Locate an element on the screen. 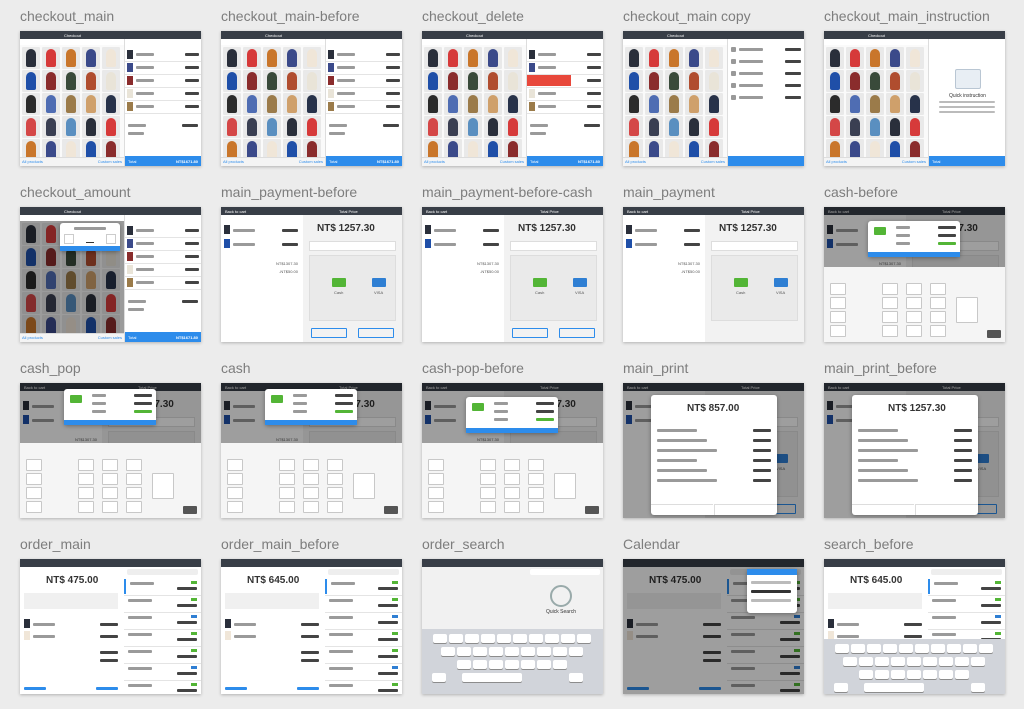 The width and height of the screenshot is (1024, 709). print-receipt-button is located at coordinates (745, 509).